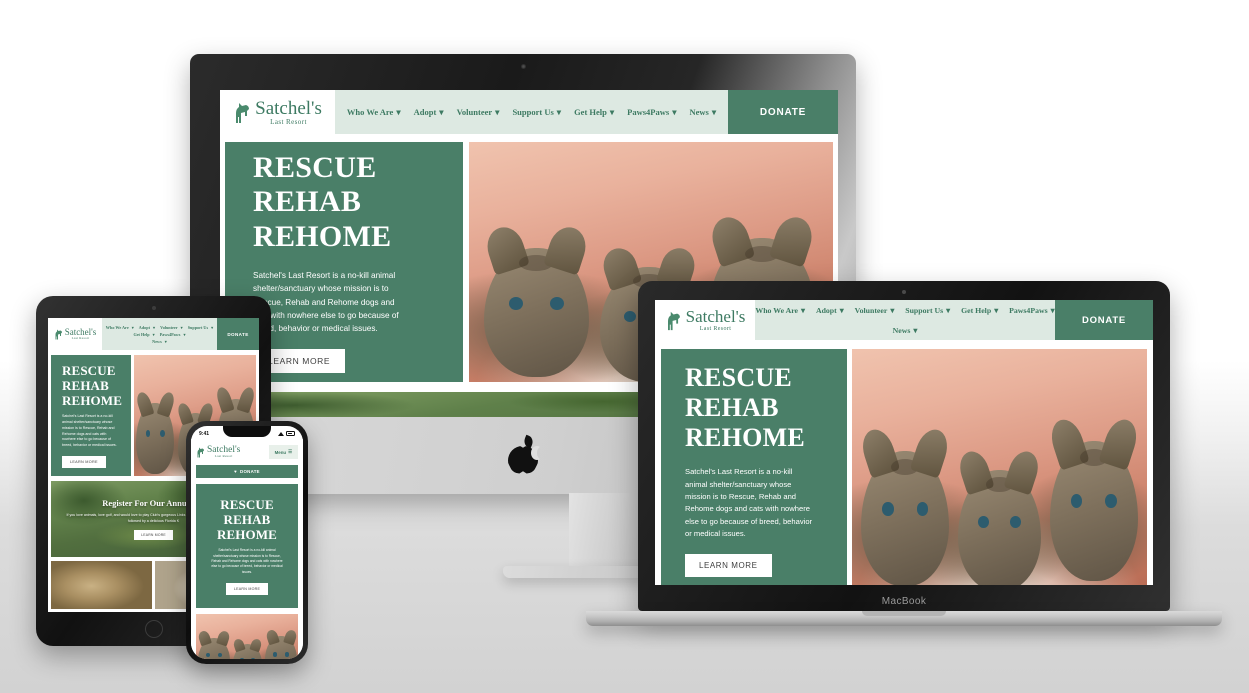 Image resolution: width=1249 pixels, height=693 pixels. What do you see at coordinates (904, 601) in the screenshot?
I see `macbook-brand-label: MacBook` at bounding box center [904, 601].